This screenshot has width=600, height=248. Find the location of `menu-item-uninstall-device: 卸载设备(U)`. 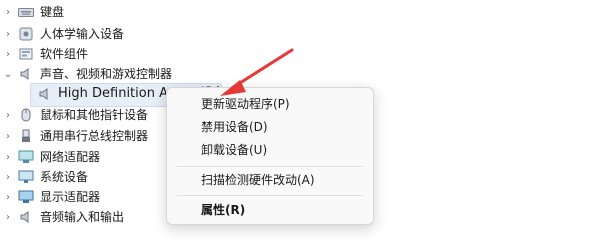

menu-item-uninstall-device: 卸载设备(U) is located at coordinates (270, 150).